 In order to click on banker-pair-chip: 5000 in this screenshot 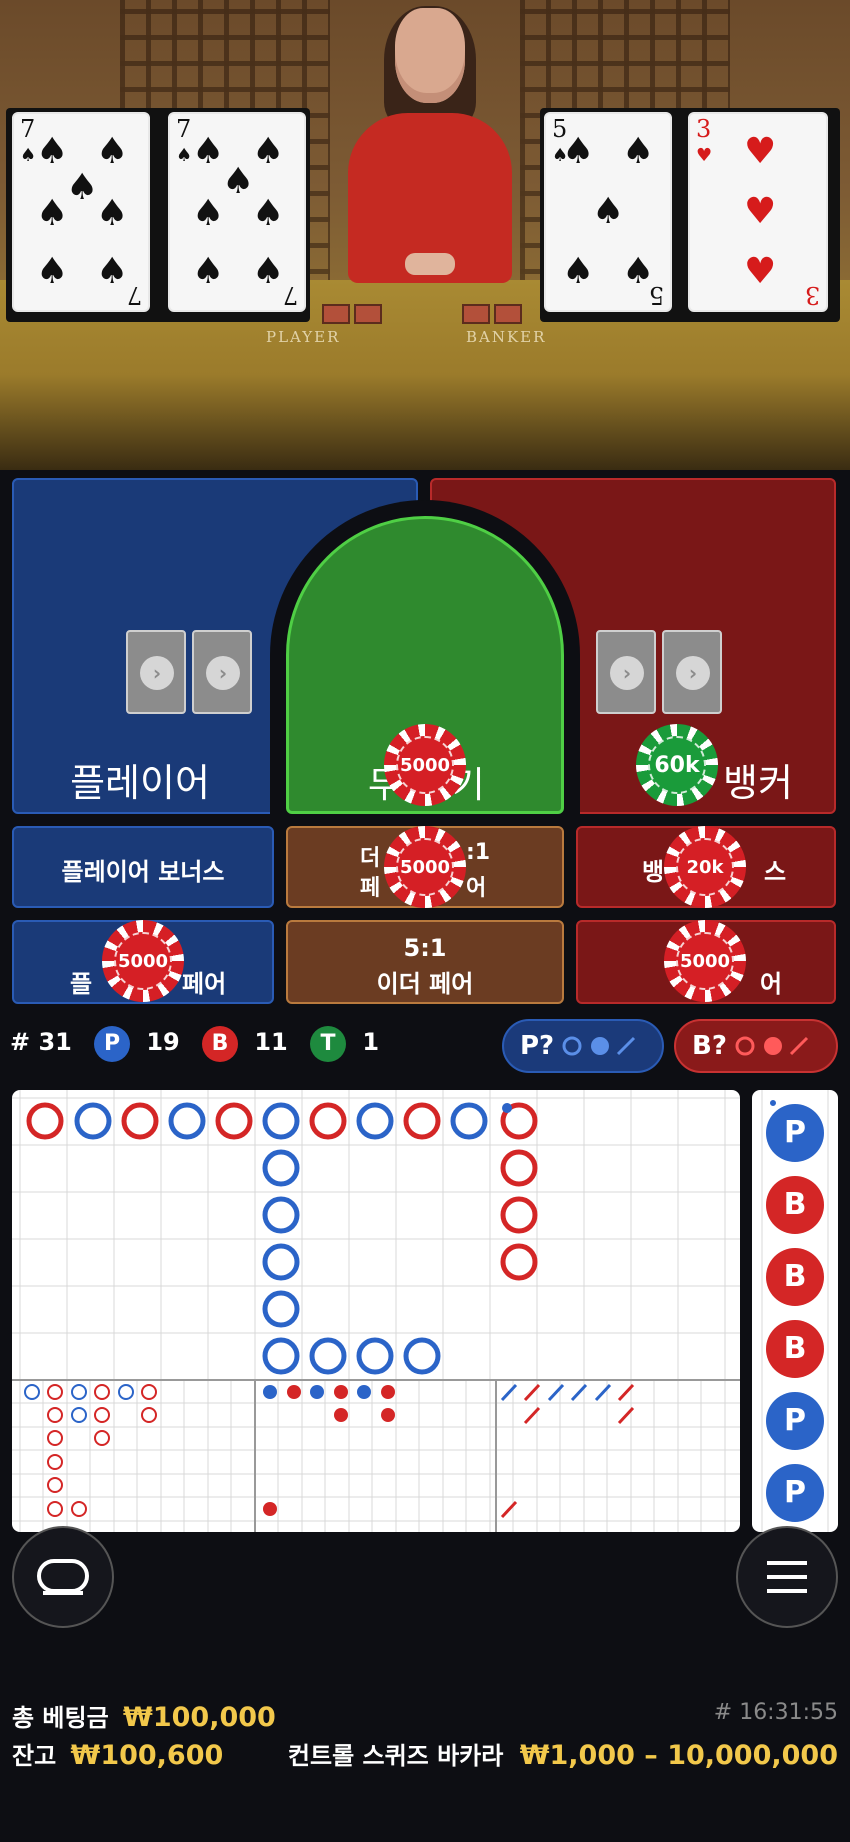, I will do `click(705, 961)`.